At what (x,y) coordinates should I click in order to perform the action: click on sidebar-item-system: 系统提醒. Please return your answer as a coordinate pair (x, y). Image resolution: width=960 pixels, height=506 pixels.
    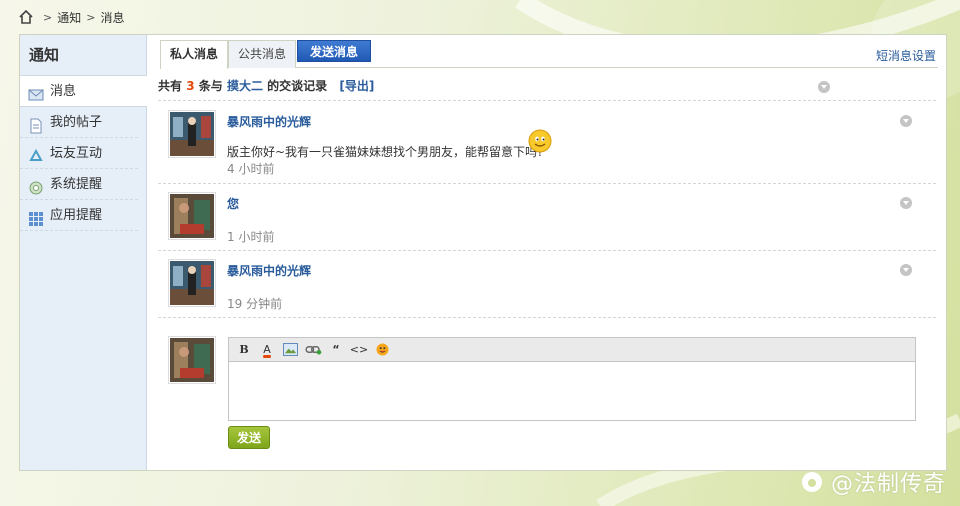
    Looking at the image, I should click on (79, 184).